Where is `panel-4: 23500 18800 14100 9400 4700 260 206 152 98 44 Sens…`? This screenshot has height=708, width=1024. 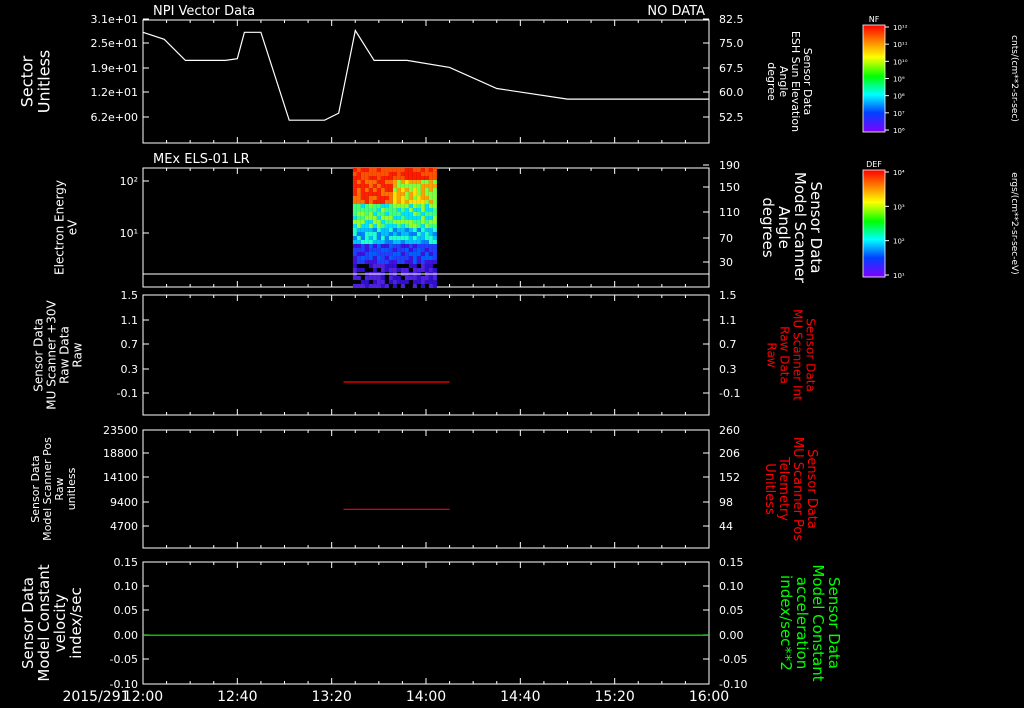 panel-4: 23500 18800 14100 9400 4700 260 206 152 98 44 Sens… is located at coordinates (424, 486).